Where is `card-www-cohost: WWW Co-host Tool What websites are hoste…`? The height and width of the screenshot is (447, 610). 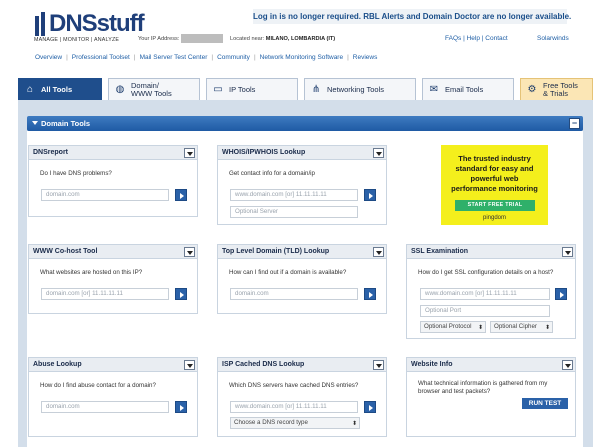
card-www-cohost: WWW Co-host Tool What websites are hoste… is located at coordinates (113, 279).